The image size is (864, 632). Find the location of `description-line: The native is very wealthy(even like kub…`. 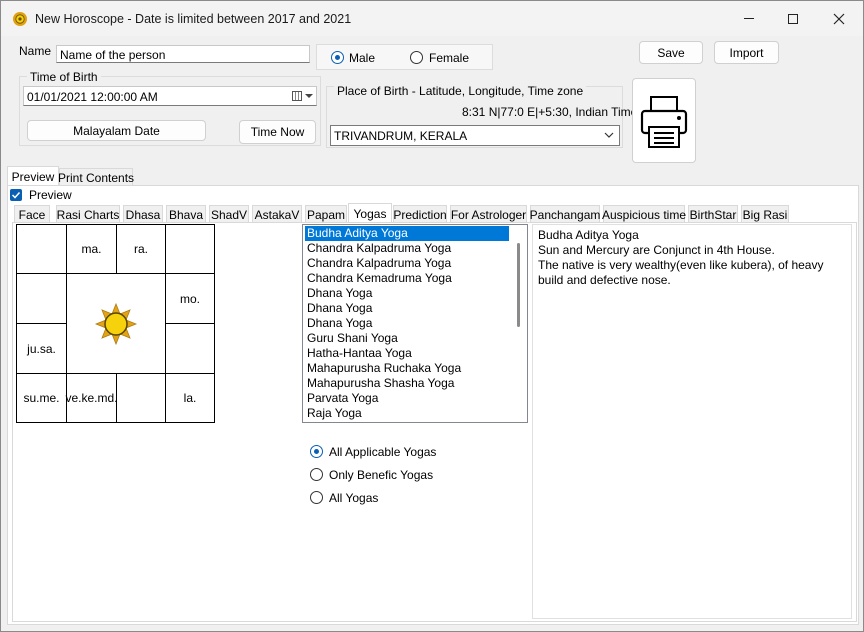

description-line: The native is very wealthy(even like kub… is located at coordinates (681, 272).